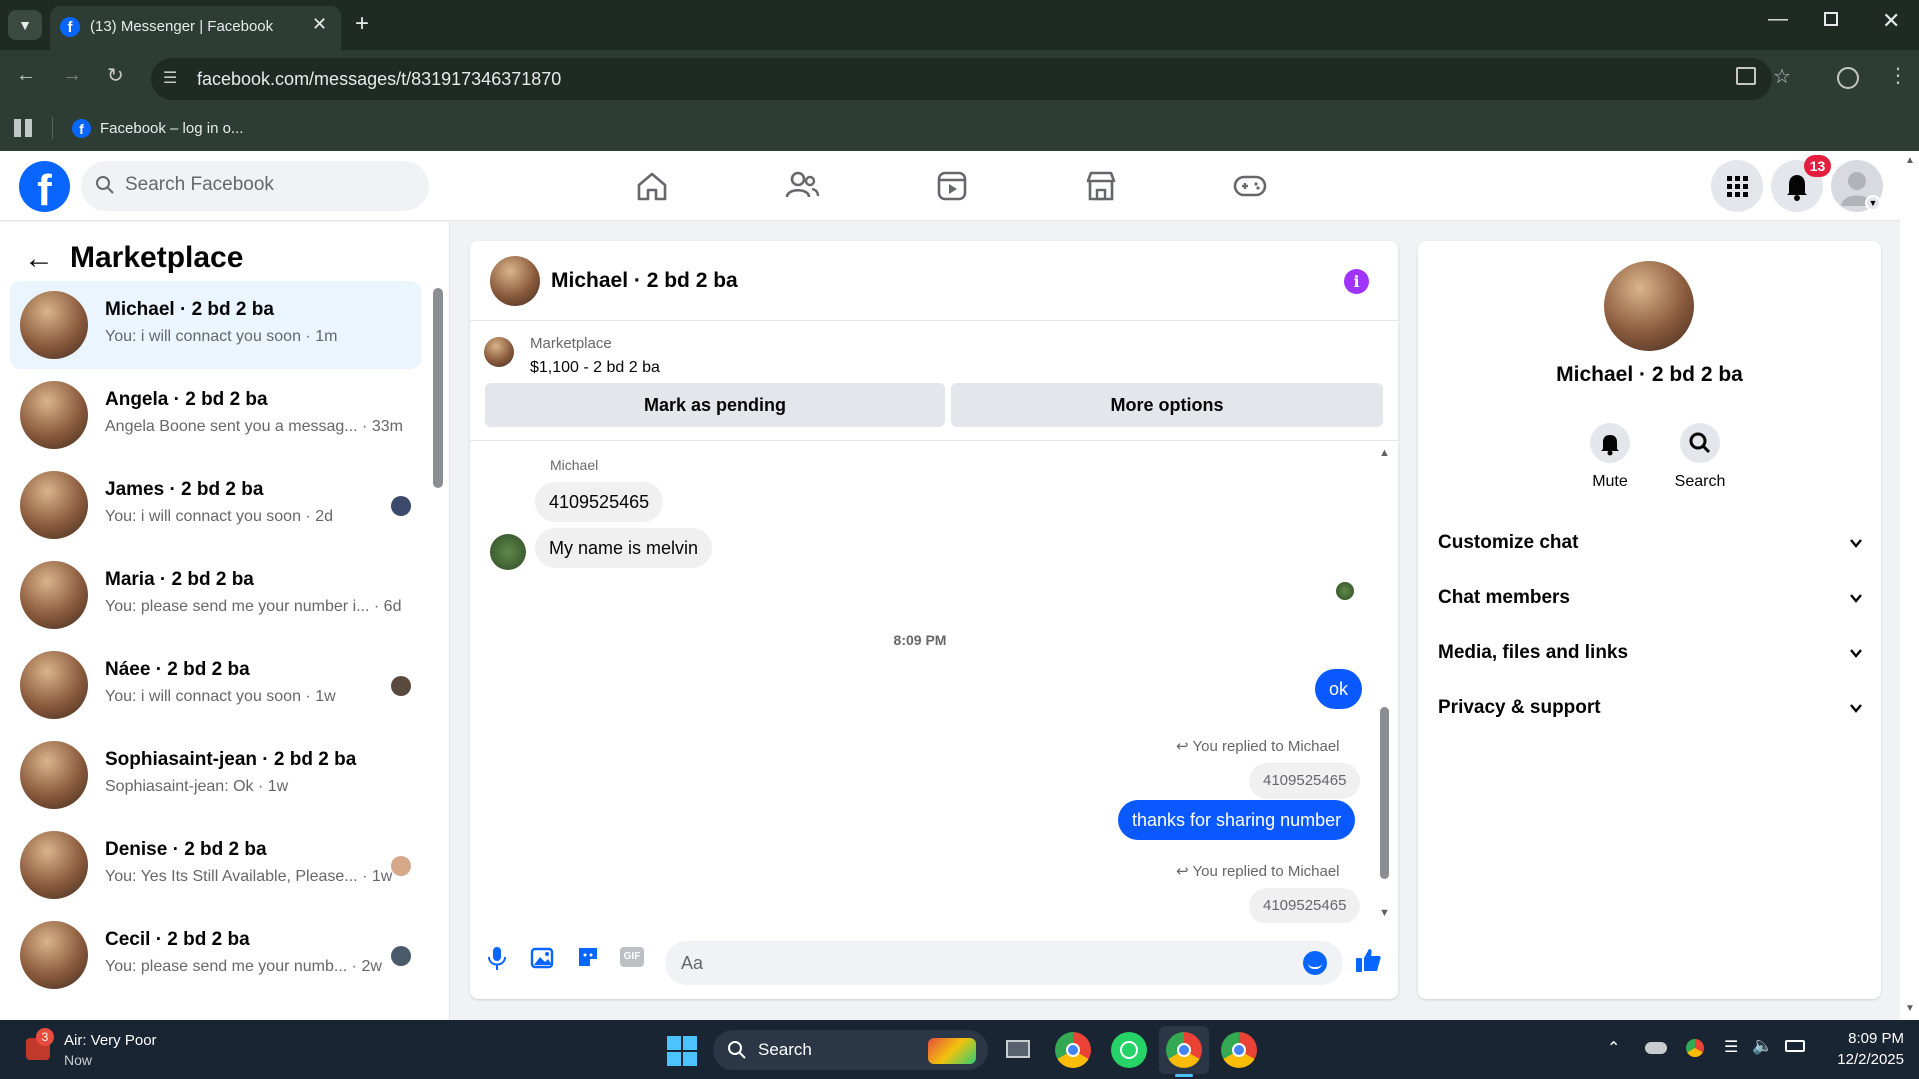  I want to click on gif-icon: GIF, so click(632, 957).